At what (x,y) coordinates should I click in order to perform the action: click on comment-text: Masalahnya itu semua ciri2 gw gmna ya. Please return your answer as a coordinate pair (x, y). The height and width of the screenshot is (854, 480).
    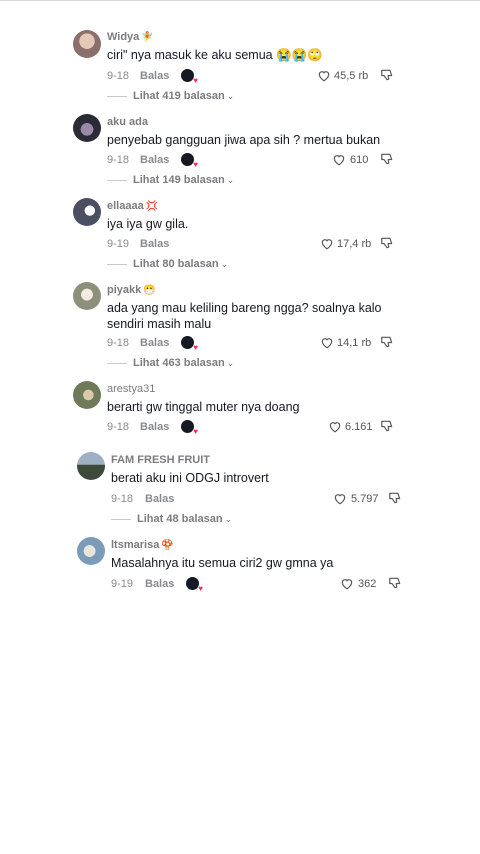
    Looking at the image, I should click on (222, 563).